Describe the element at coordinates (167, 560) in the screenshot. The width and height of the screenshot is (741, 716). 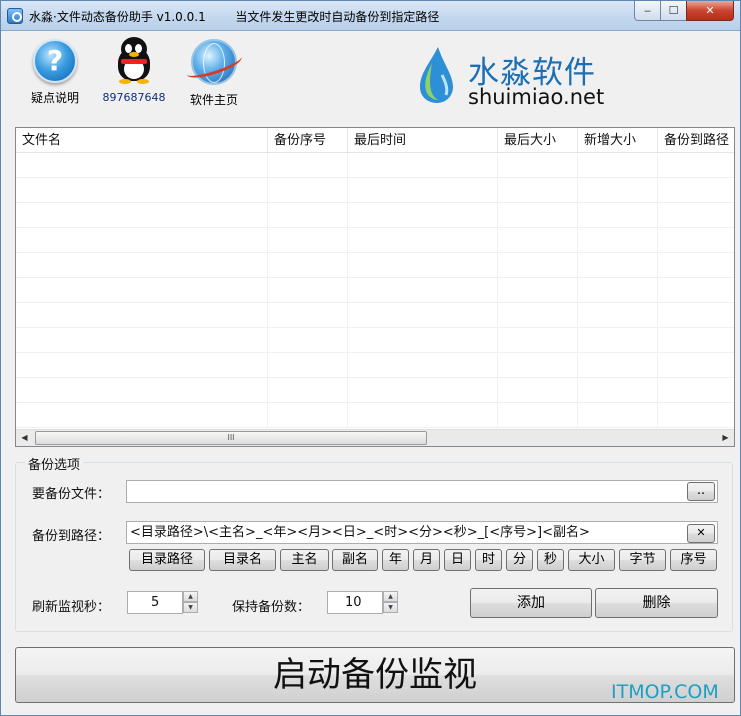
I see `token-button-dir-path: 目录路径` at that location.